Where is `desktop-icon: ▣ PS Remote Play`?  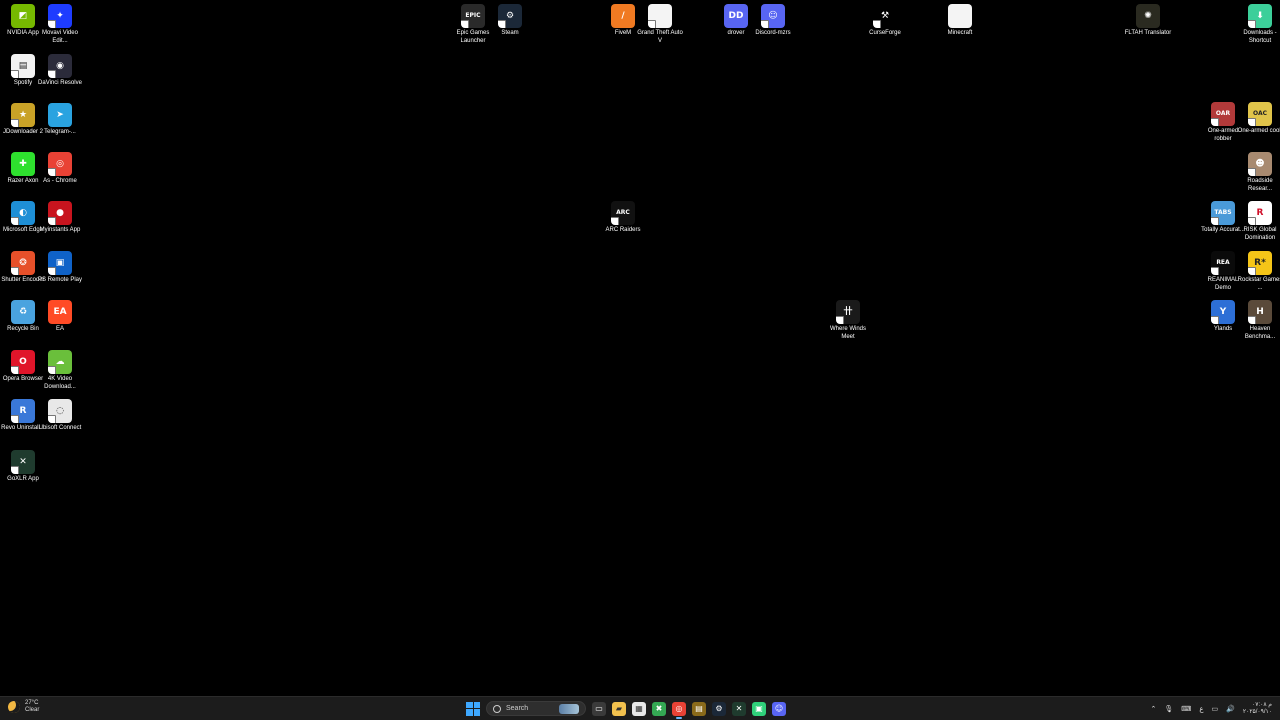
desktop-icon: ▣ PS Remote Play is located at coordinates (60, 268).